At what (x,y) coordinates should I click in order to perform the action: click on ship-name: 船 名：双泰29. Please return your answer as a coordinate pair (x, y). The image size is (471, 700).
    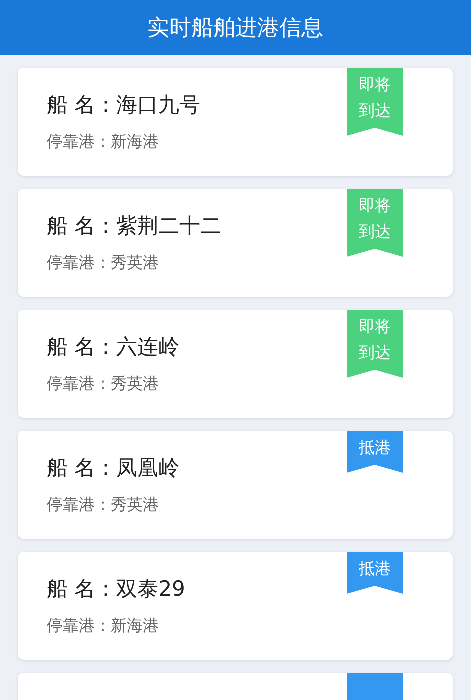
    Looking at the image, I should click on (116, 589).